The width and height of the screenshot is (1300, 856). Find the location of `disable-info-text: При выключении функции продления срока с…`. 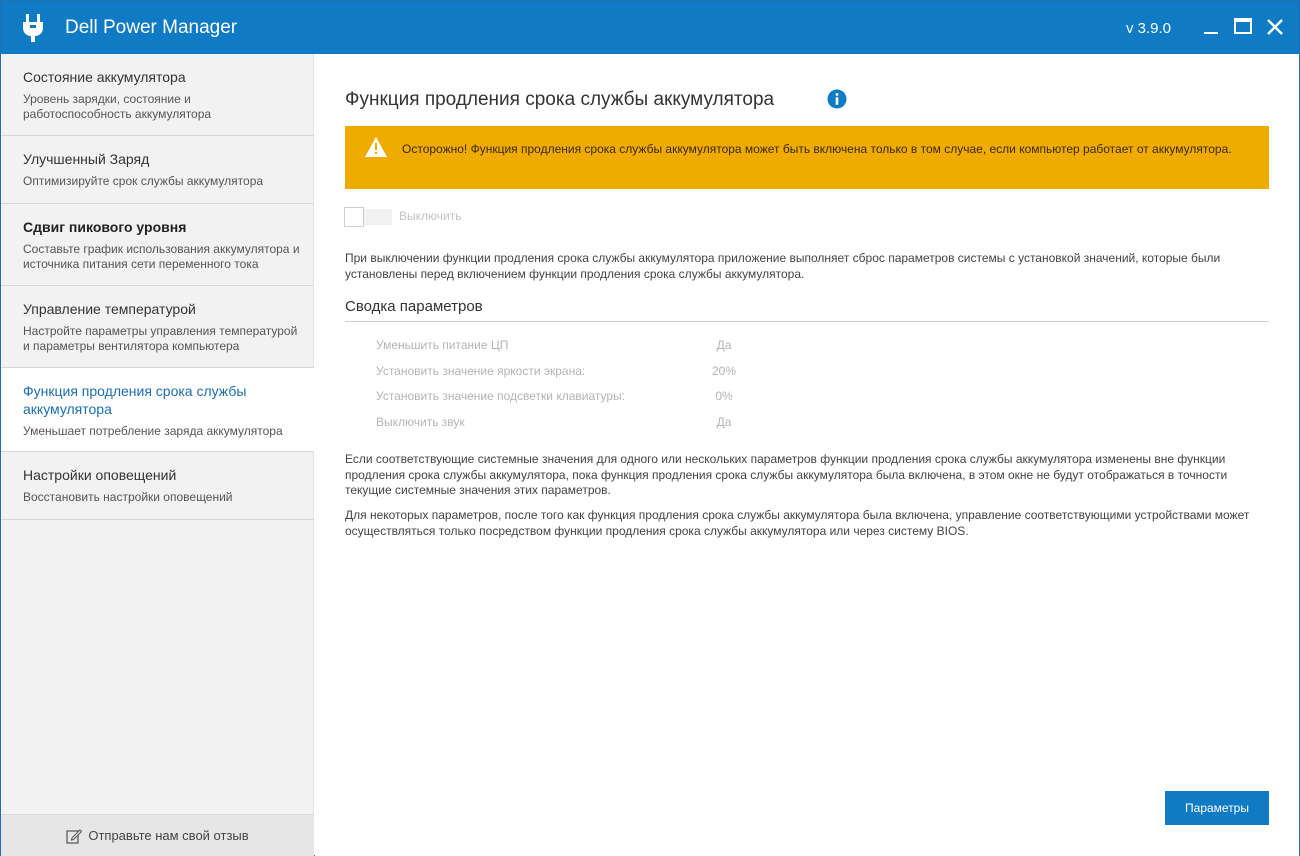

disable-info-text: При выключении функции продления срока с… is located at coordinates (783, 266).